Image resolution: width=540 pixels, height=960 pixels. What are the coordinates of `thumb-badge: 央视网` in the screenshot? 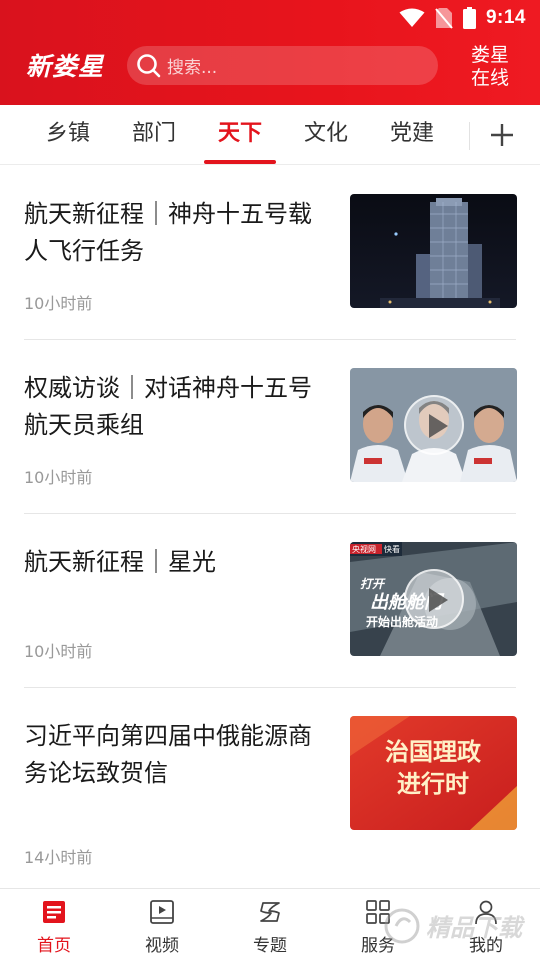 It's located at (364, 549).